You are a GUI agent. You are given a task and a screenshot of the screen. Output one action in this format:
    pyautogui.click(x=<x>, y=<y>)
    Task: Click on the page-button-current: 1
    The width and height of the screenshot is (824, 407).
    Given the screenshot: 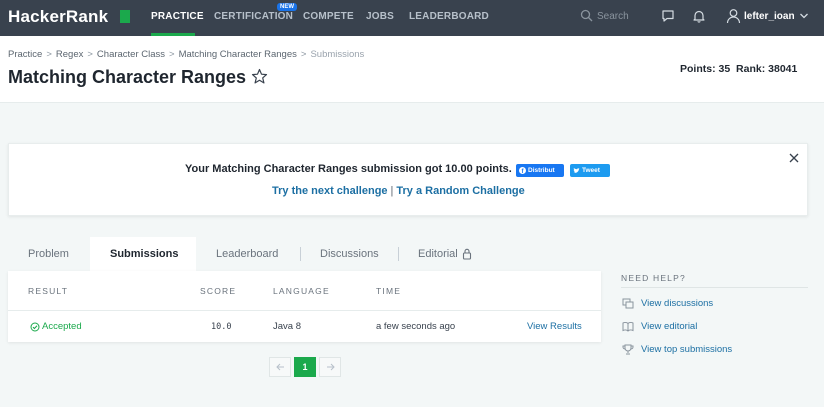 What is the action you would take?
    pyautogui.click(x=305, y=367)
    